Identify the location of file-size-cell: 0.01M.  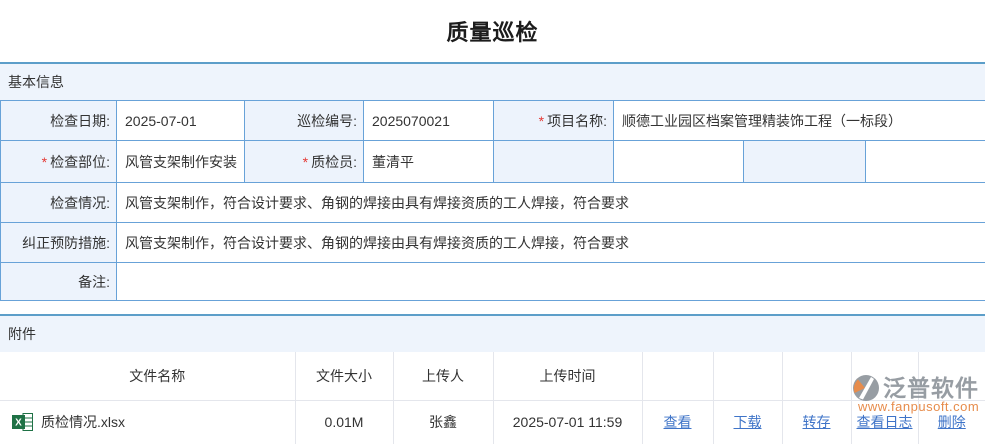
(344, 422).